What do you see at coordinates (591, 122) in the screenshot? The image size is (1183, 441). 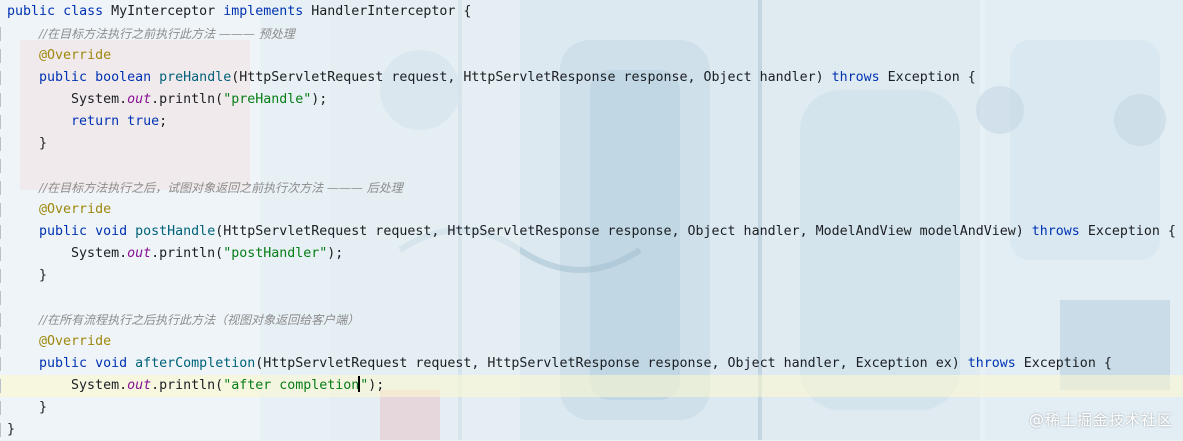 I see `code-line: return true;` at bounding box center [591, 122].